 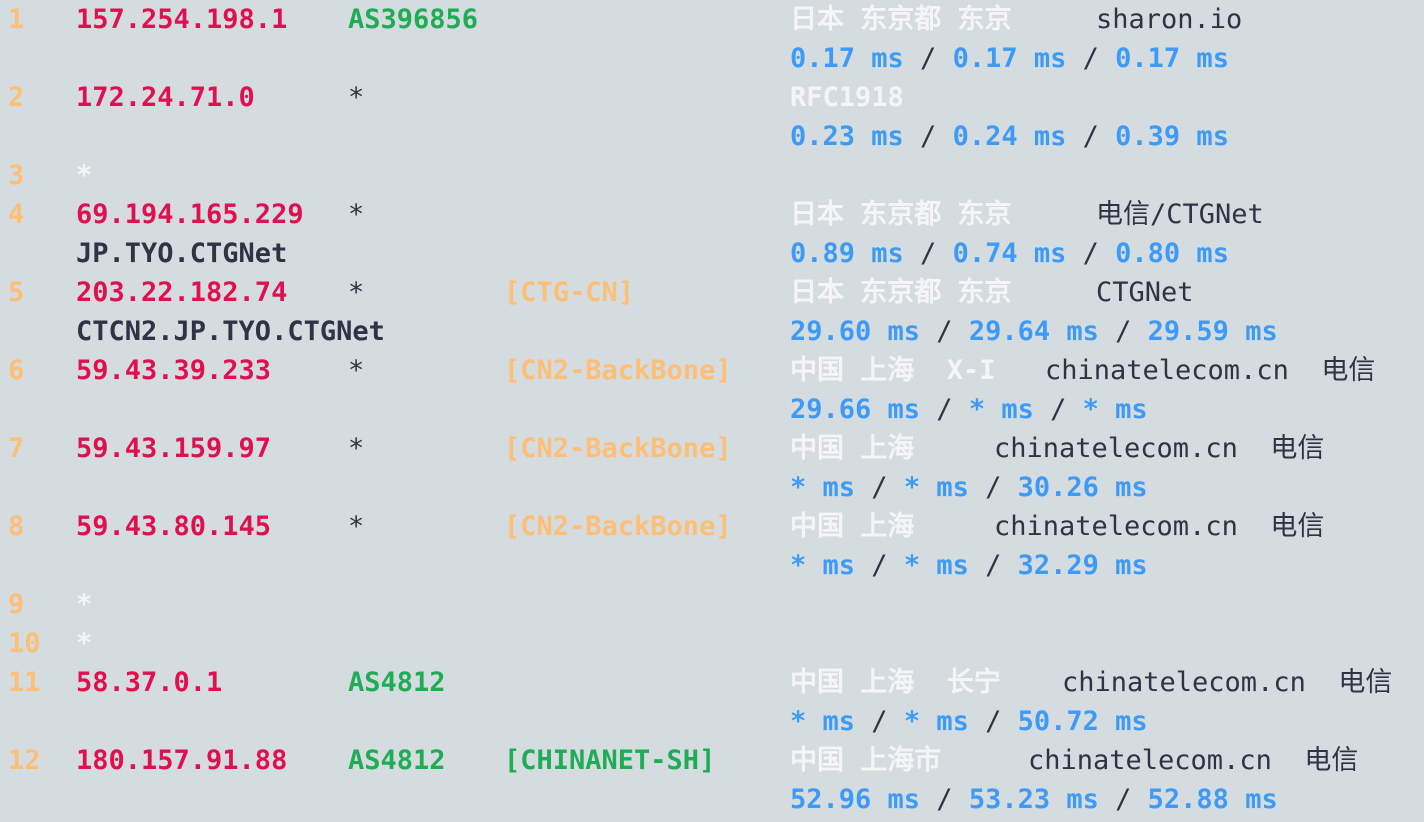 What do you see at coordinates (712, 799) in the screenshot?
I see `latency-row: 52.96 ms / 53.23 ms / 52.88 ms` at bounding box center [712, 799].